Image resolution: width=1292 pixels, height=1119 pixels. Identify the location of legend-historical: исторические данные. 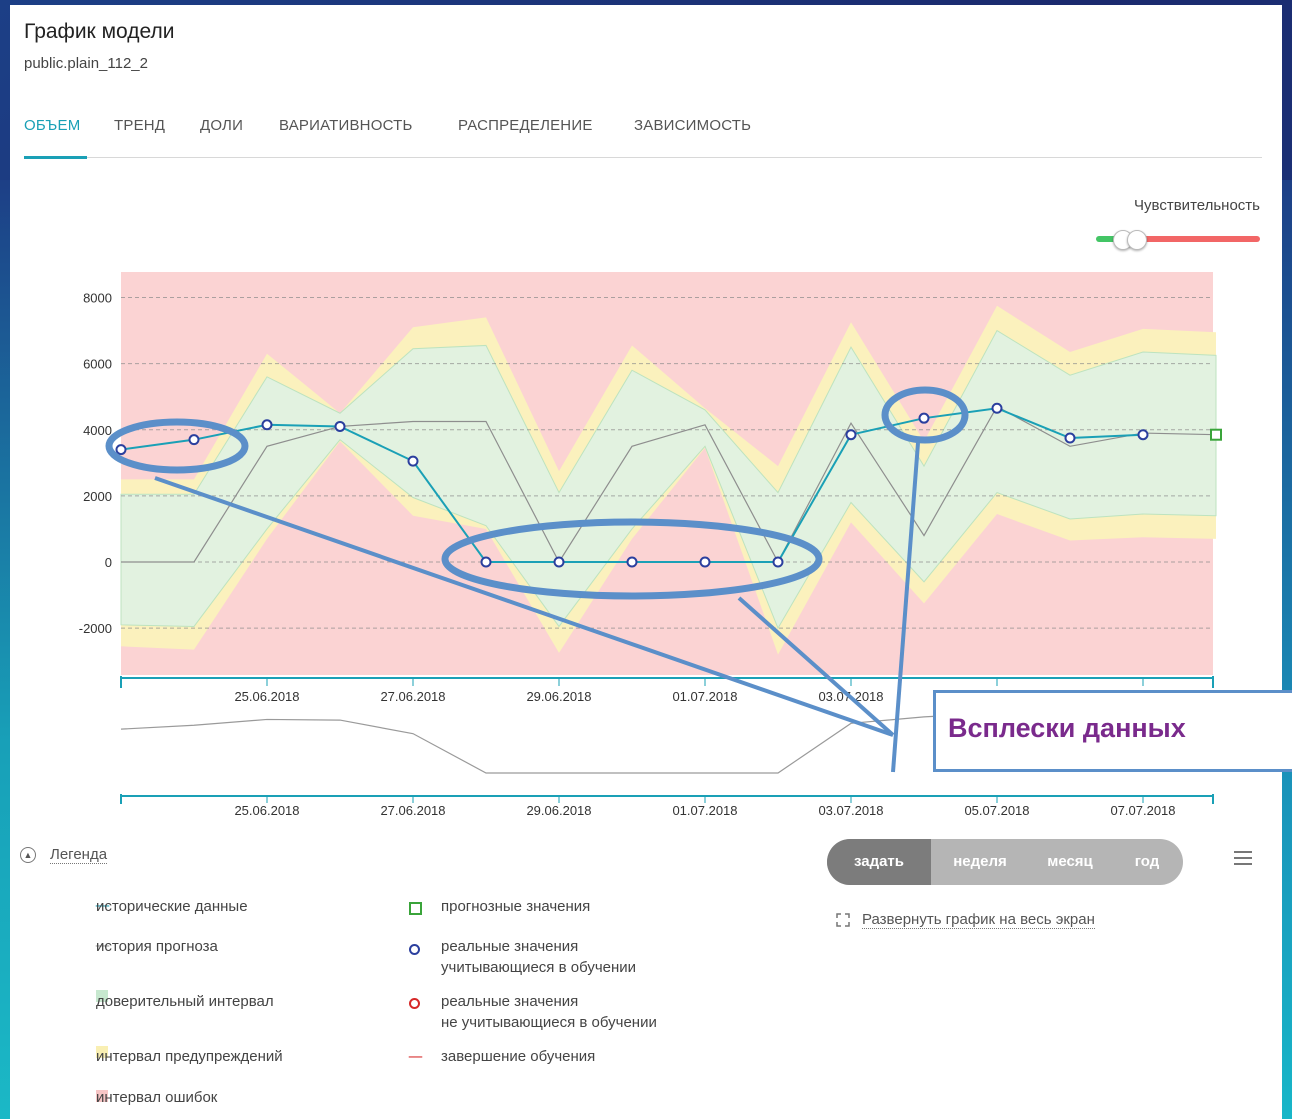
(172, 906).